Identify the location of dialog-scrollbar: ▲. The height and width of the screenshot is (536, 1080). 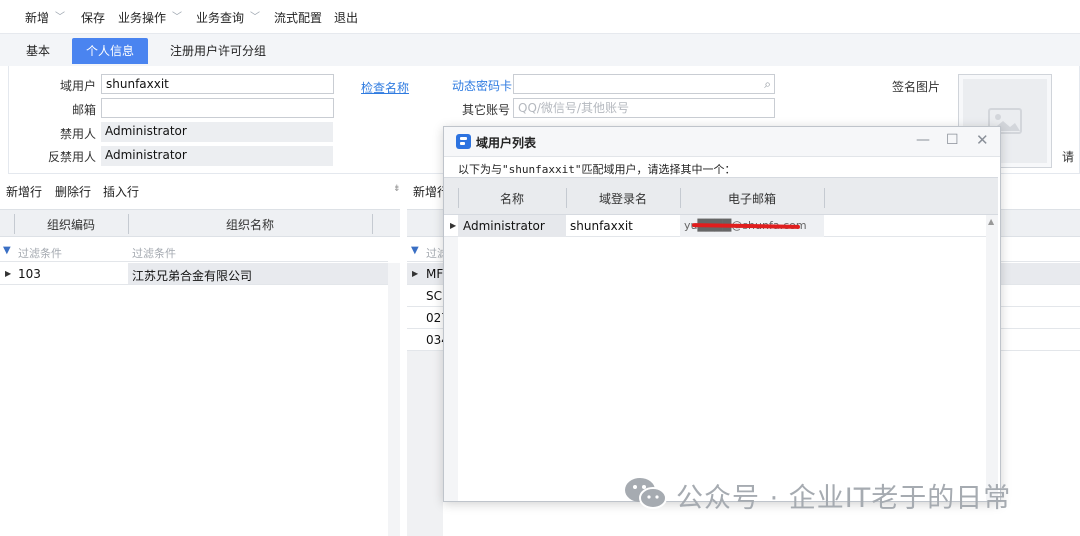
(992, 358).